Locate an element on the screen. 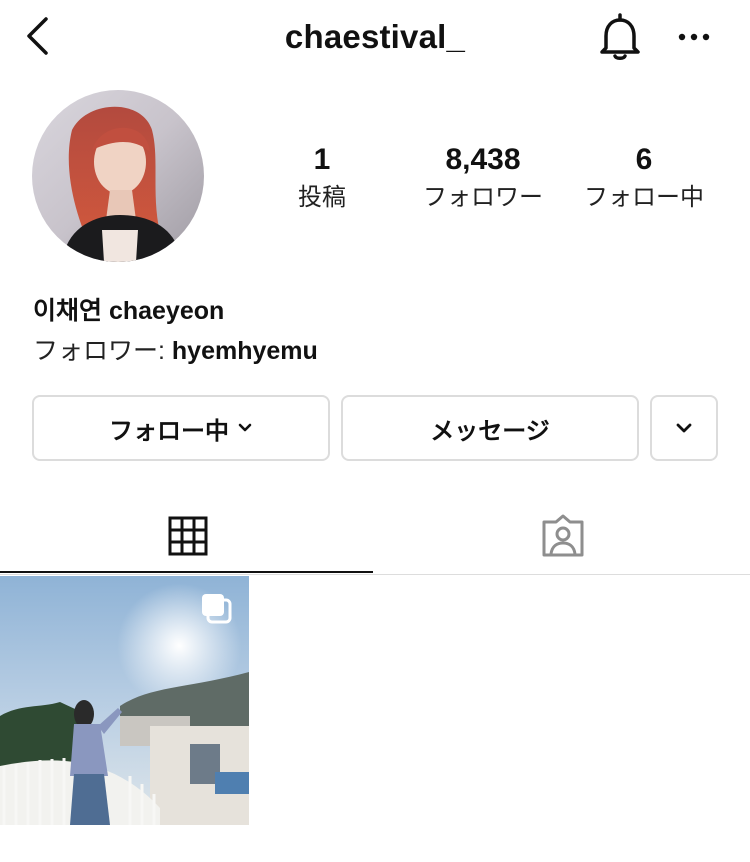 This screenshot has height=862, width=750. following-button-label: フォロー中 is located at coordinates (169, 431).